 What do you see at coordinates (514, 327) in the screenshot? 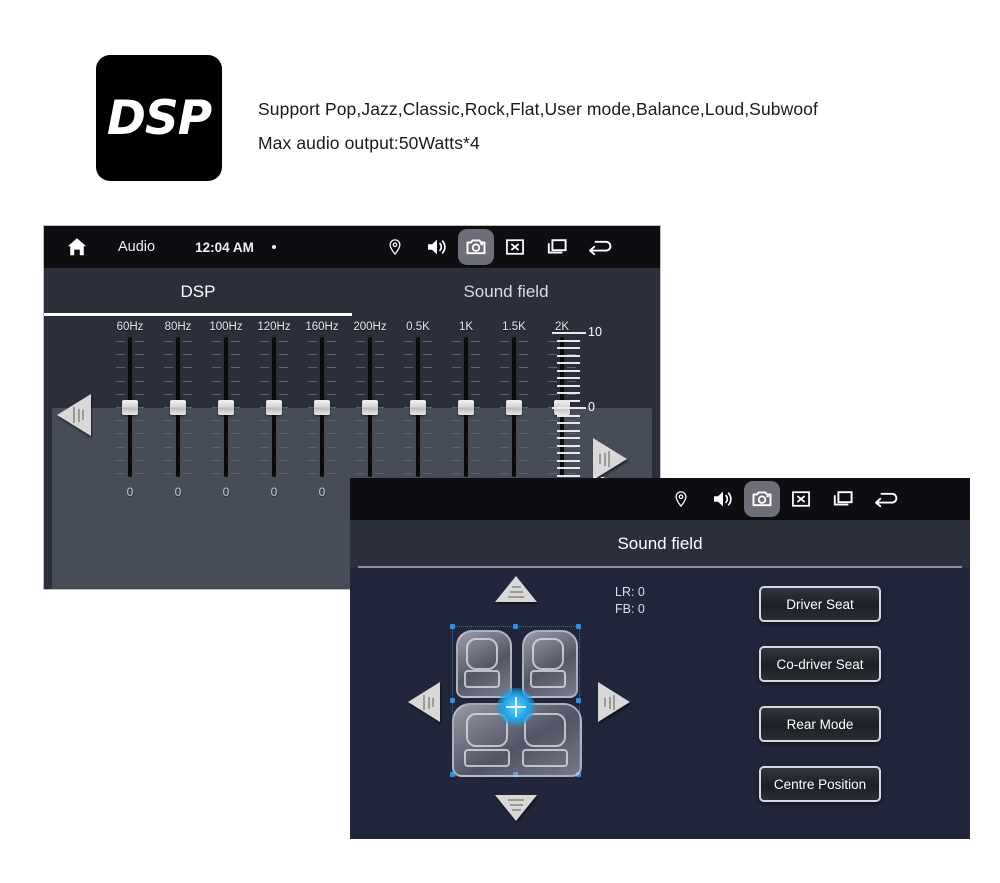
I see `eq-band-frequency: 1.5K` at bounding box center [514, 327].